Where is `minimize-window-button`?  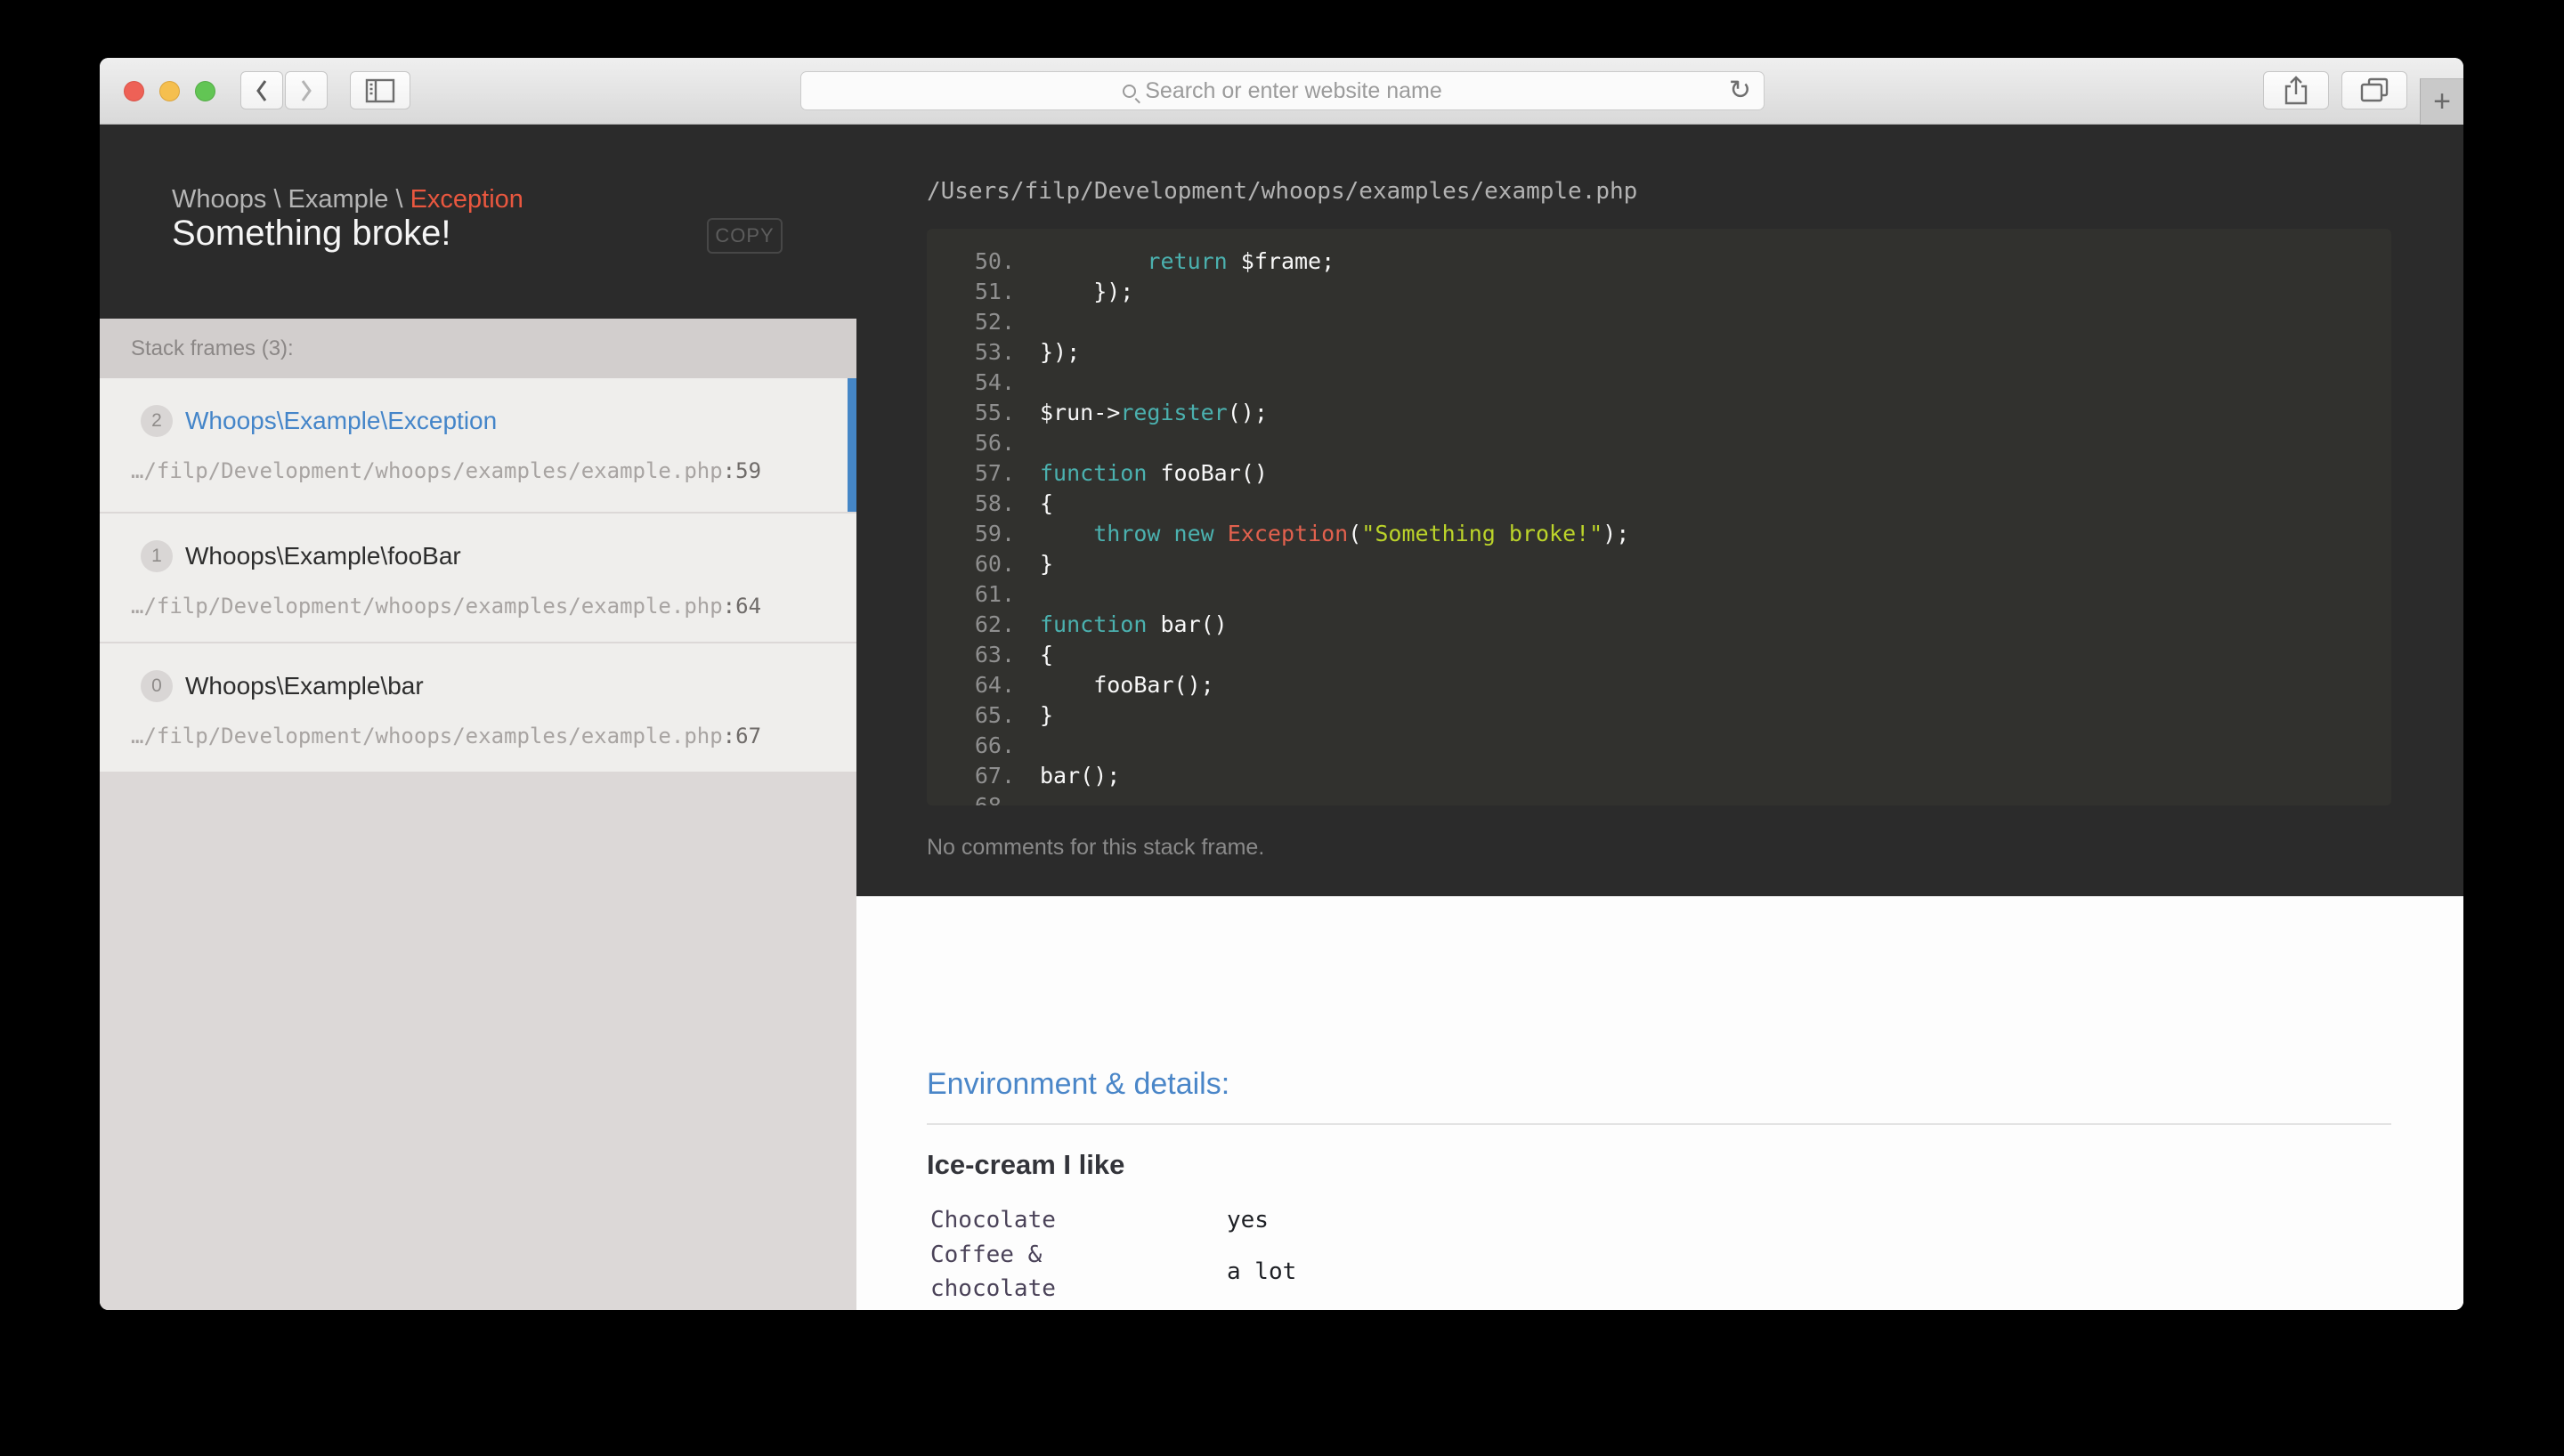
minimize-window-button is located at coordinates (169, 91).